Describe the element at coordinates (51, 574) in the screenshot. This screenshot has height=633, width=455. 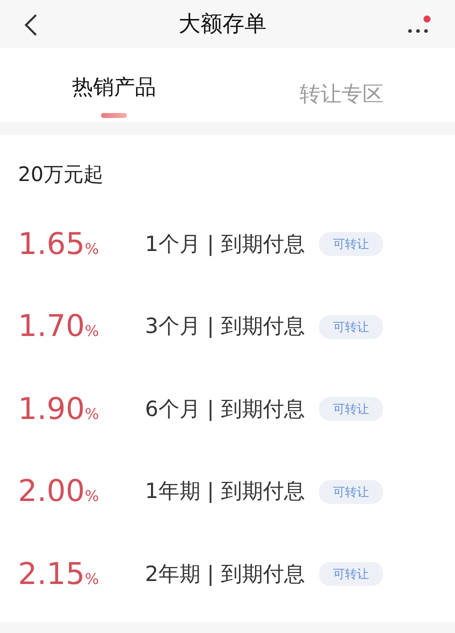
I see `rate-value: 2.15` at that location.